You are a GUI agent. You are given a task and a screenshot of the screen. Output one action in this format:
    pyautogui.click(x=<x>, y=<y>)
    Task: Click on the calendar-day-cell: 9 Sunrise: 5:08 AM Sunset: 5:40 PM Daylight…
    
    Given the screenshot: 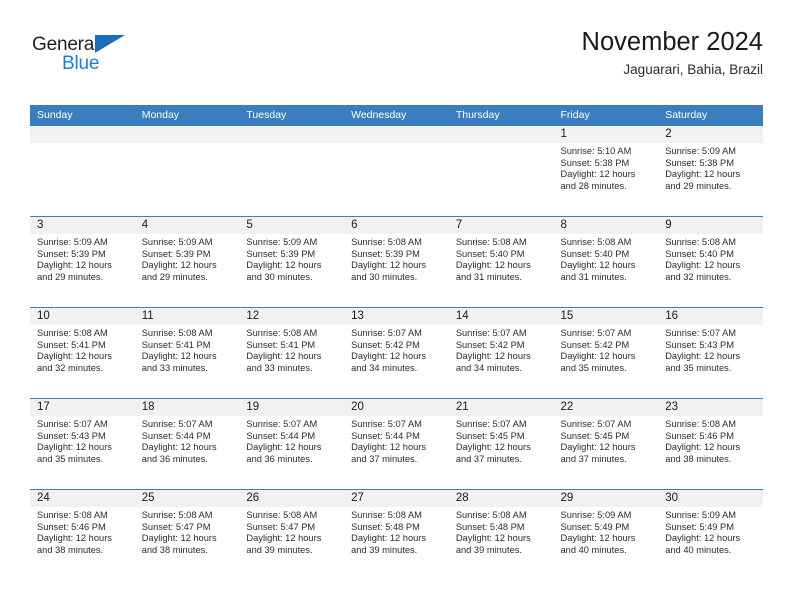 What is the action you would take?
    pyautogui.click(x=710, y=262)
    